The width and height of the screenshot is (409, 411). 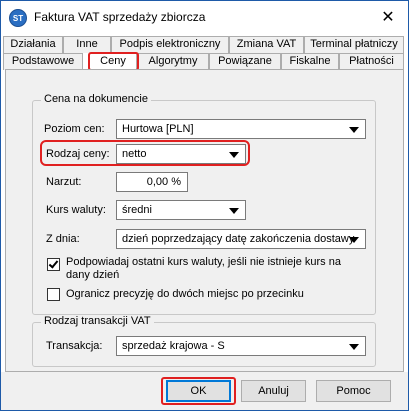 I want to click on tab-podstawowe: Podstawowe, so click(x=43, y=61).